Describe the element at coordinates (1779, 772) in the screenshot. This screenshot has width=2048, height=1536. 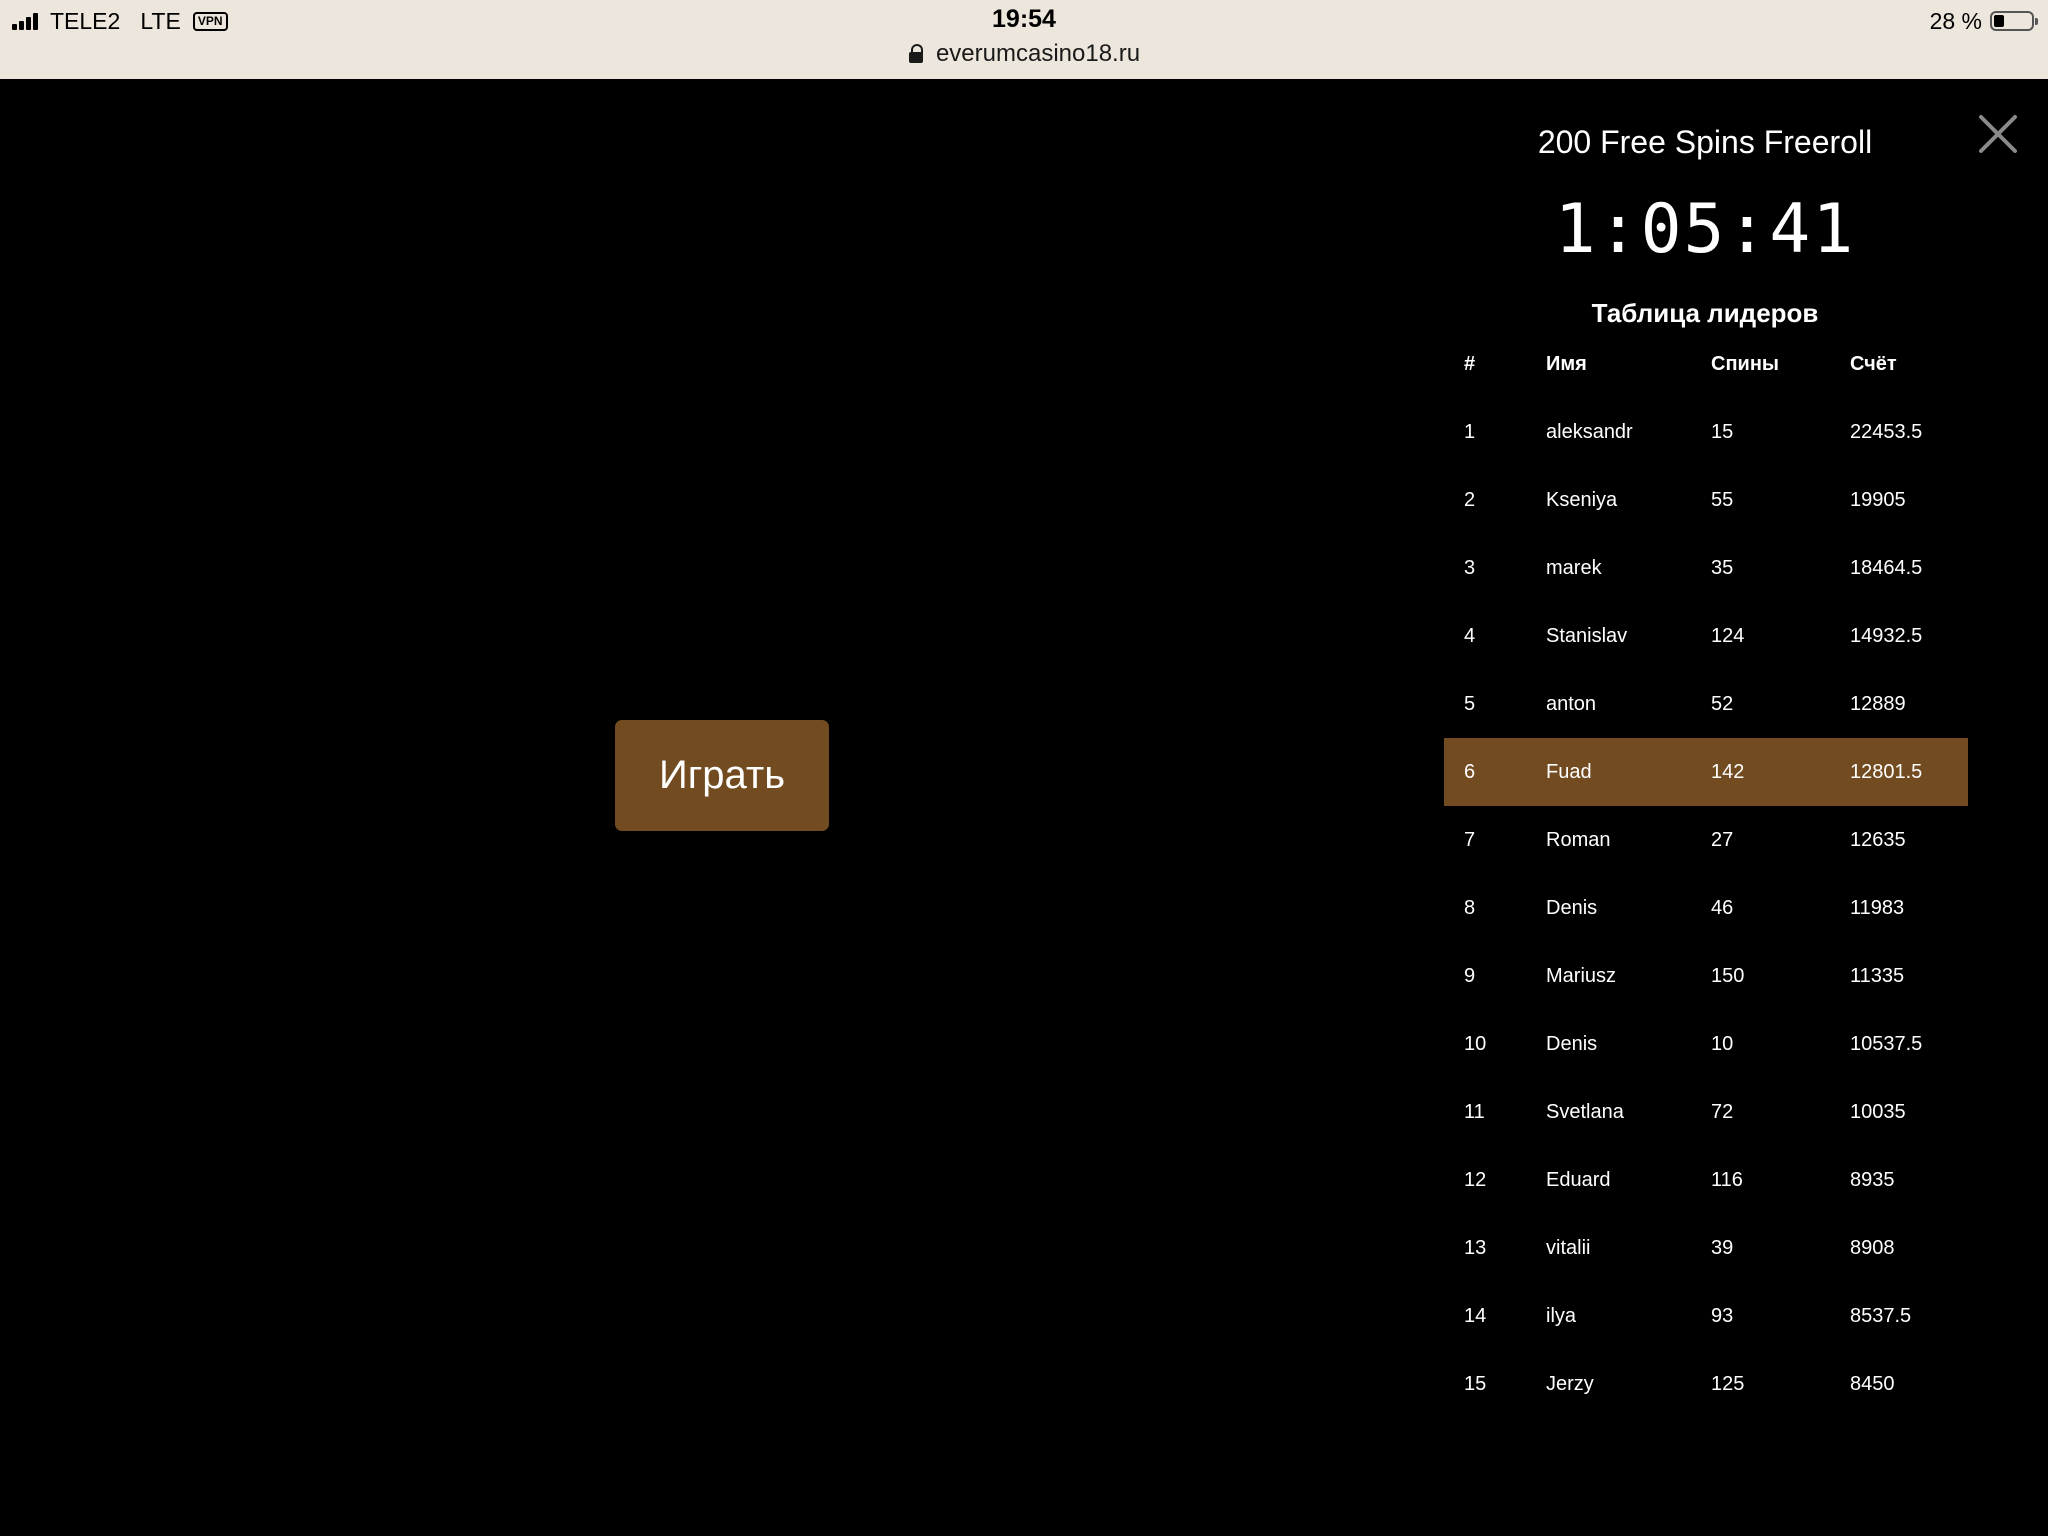
I see `spins-cell: 142` at that location.